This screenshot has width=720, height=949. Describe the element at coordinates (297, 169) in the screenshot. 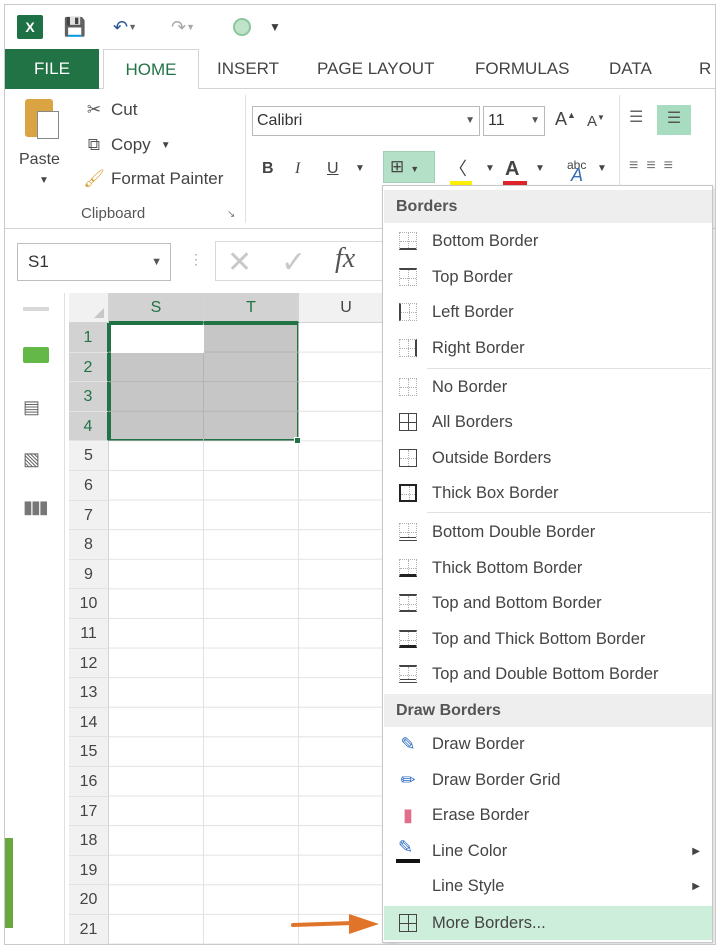

I see `italic-button: I` at that location.